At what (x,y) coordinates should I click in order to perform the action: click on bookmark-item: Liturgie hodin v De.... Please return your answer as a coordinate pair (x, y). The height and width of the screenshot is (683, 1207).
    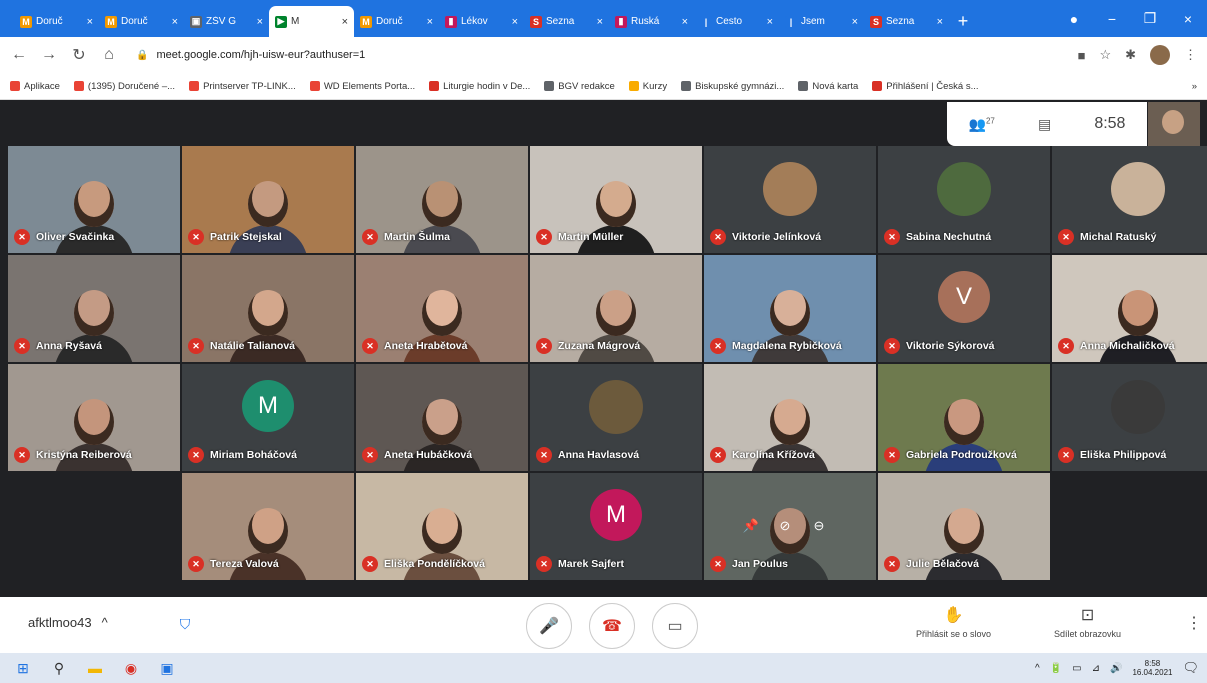
    Looking at the image, I should click on (479, 86).